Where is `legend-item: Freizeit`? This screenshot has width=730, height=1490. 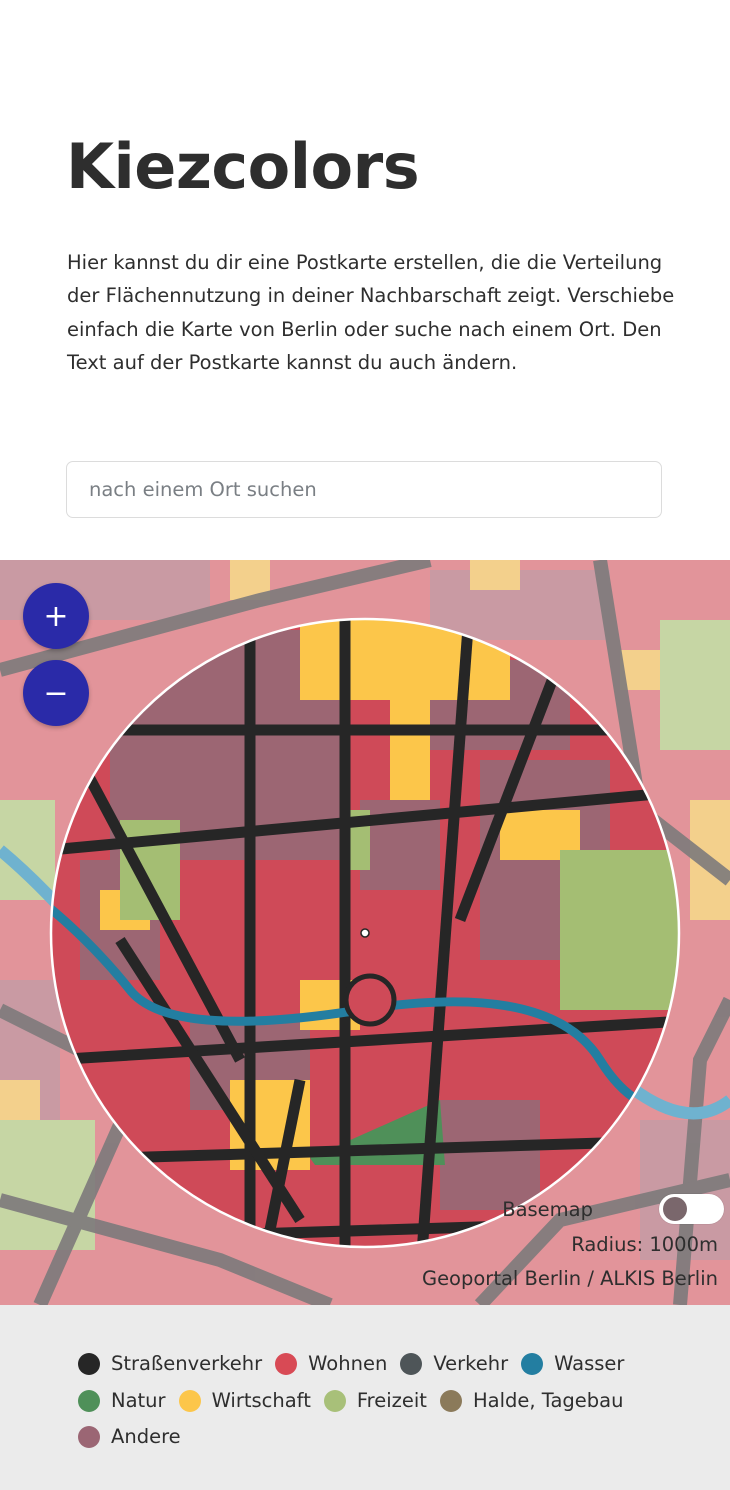 legend-item: Freizeit is located at coordinates (375, 1400).